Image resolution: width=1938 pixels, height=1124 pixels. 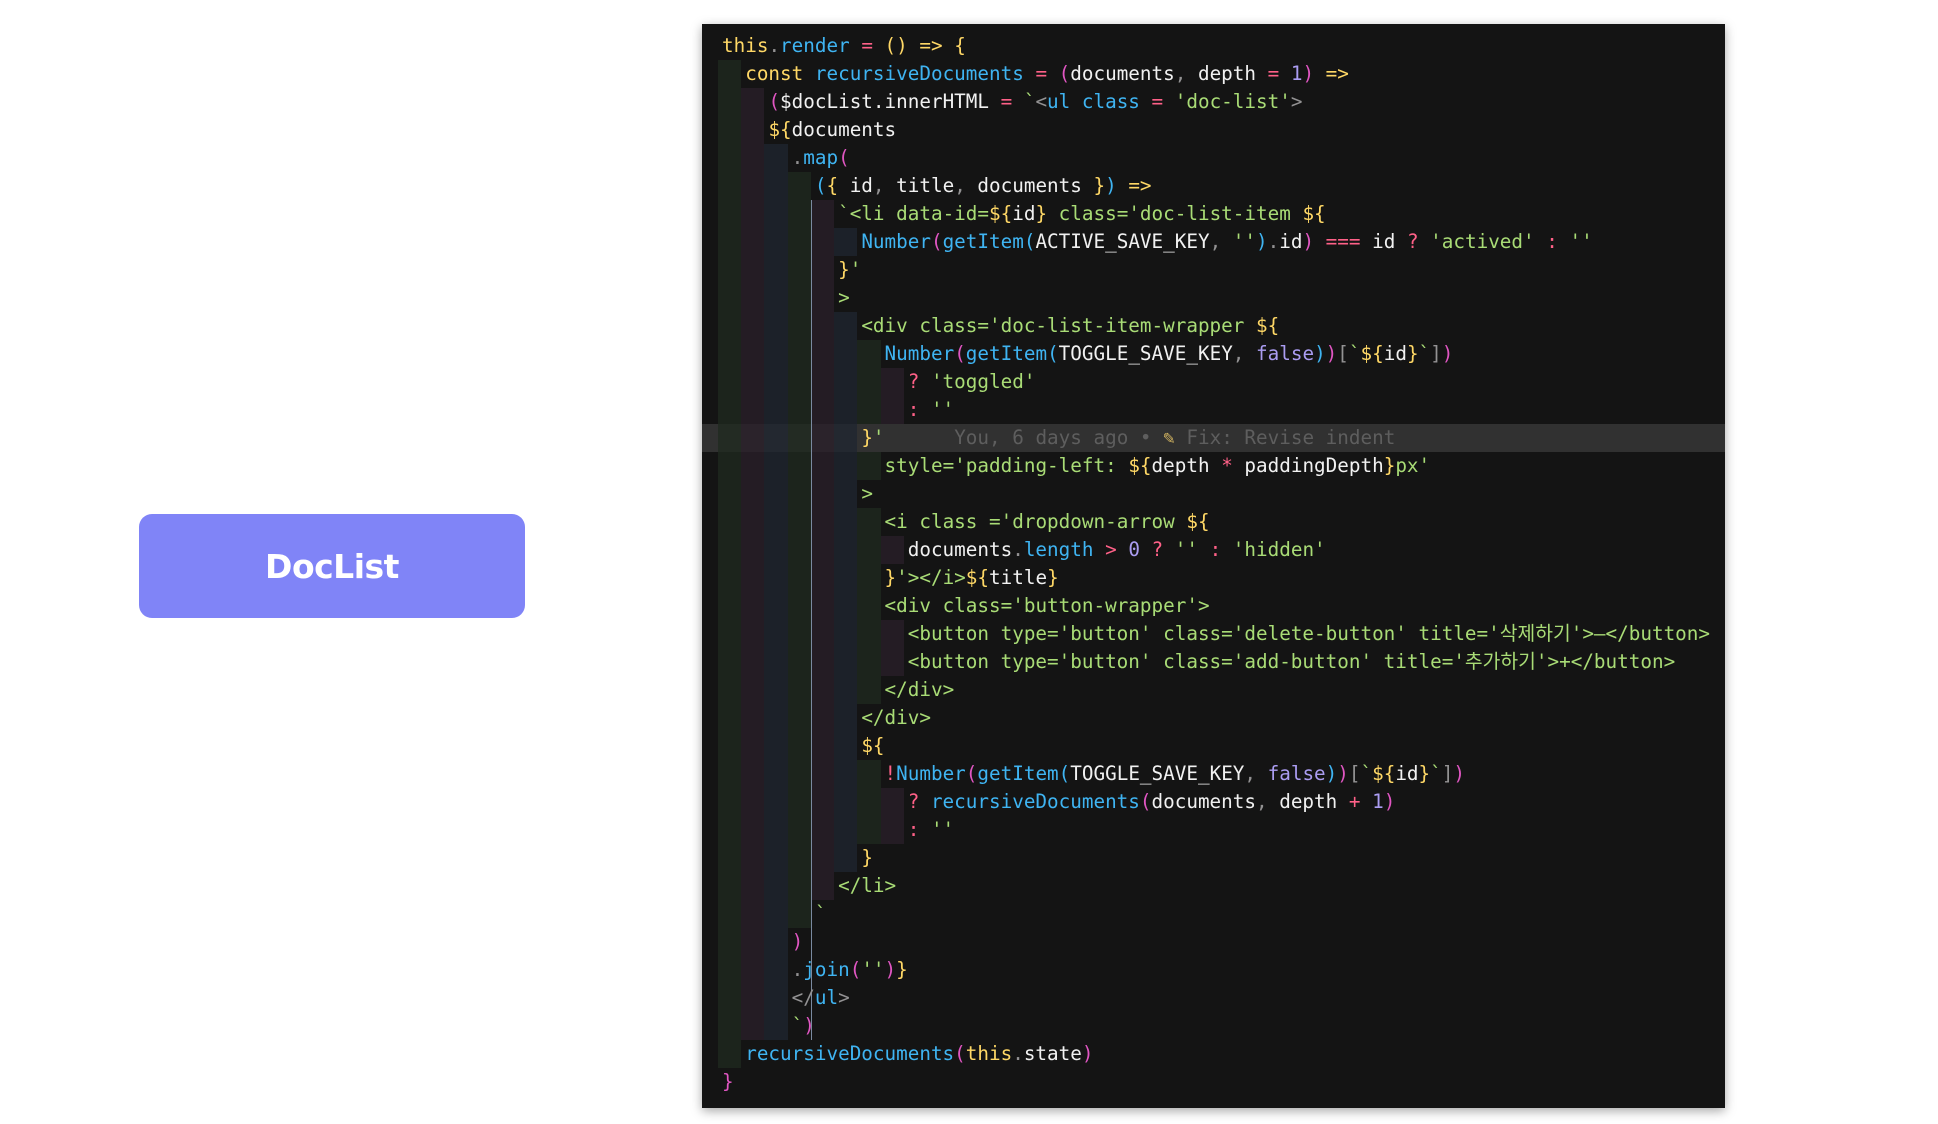 I want to click on code-line: }', so click(x=1223, y=270).